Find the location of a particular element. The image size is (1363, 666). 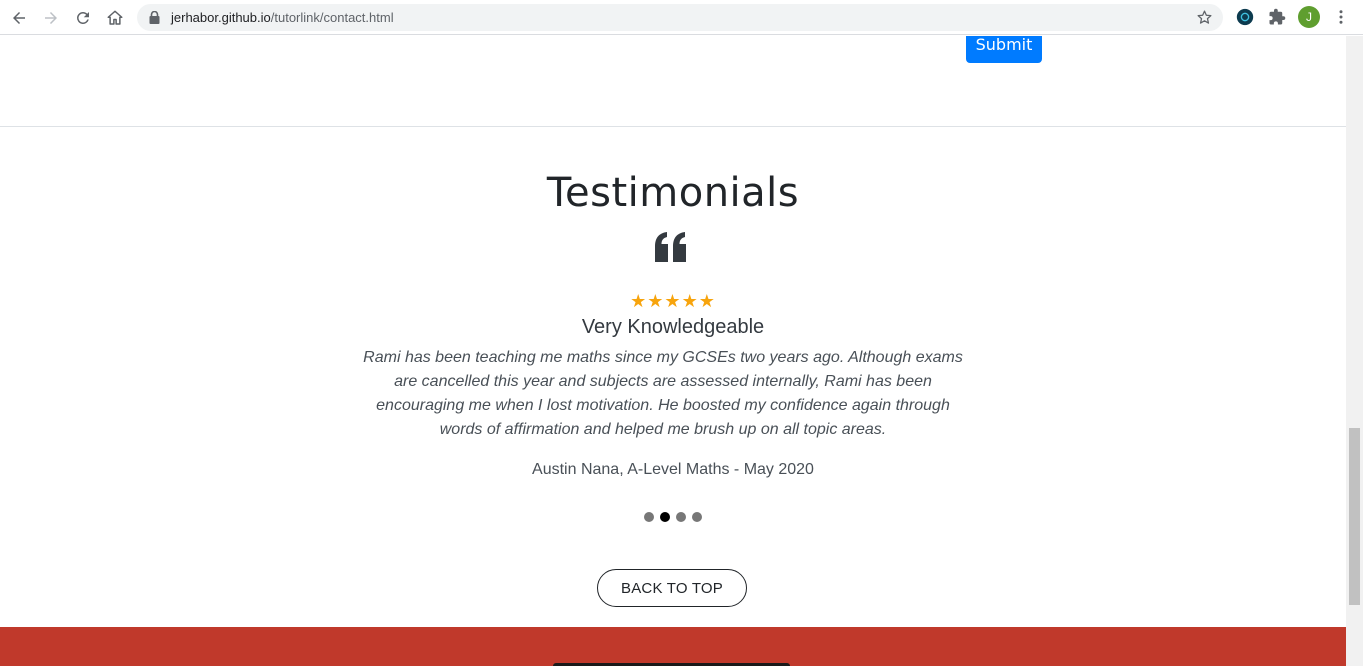

scrollbar-thumb is located at coordinates (1354, 516).